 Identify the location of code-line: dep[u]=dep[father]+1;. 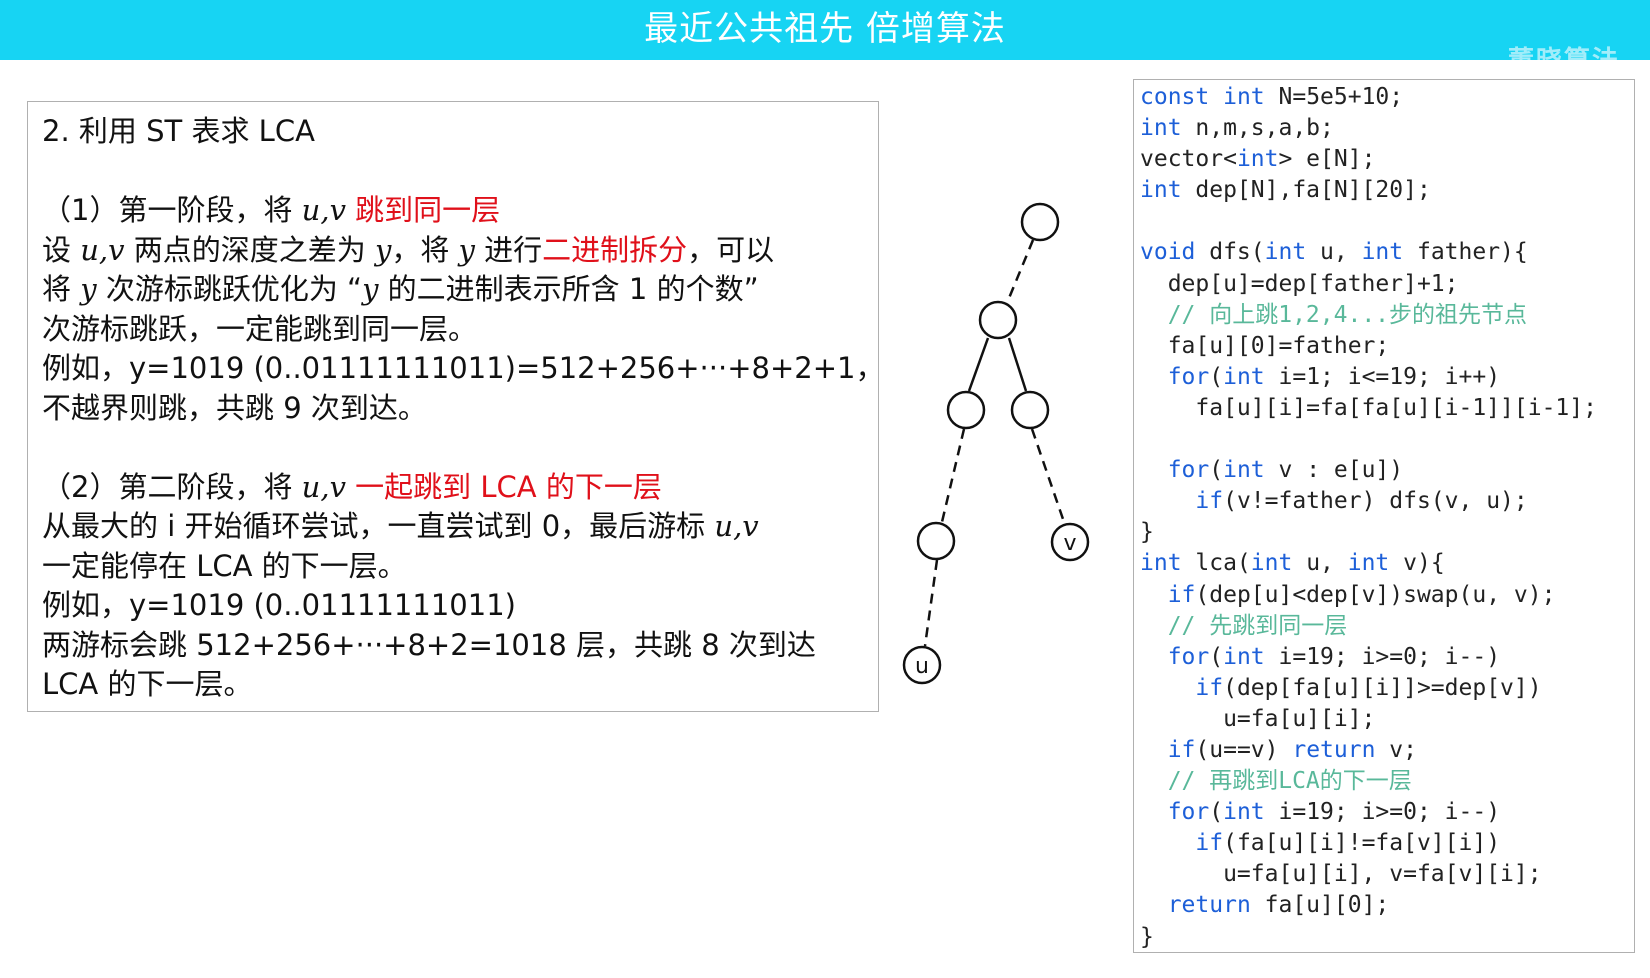
(1387, 284).